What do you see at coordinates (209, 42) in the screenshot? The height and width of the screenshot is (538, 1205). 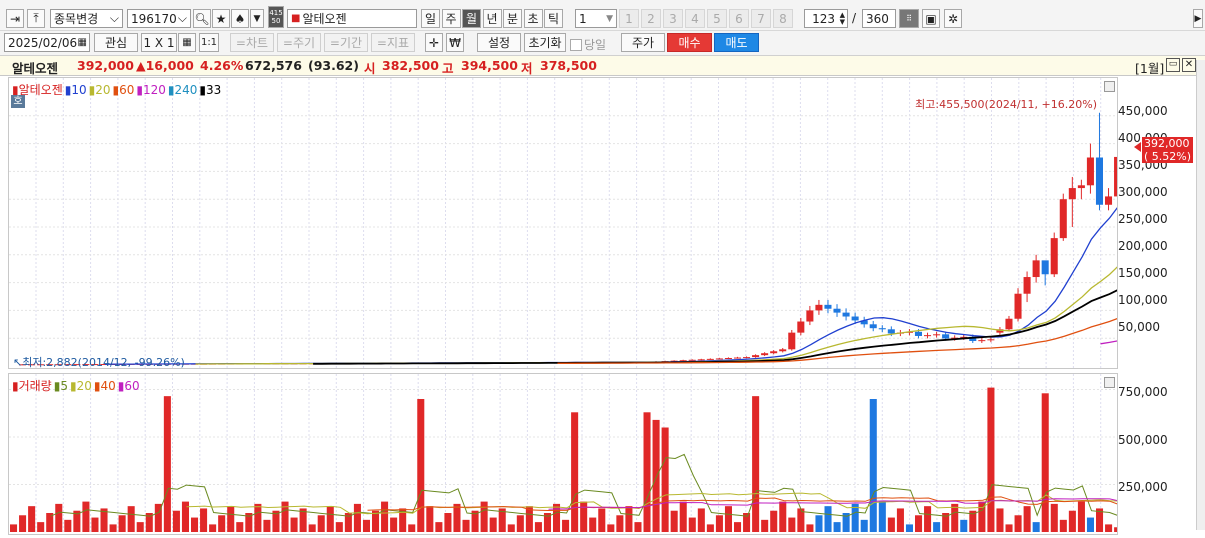 I see `one-by-one-button: 1:1` at bounding box center [209, 42].